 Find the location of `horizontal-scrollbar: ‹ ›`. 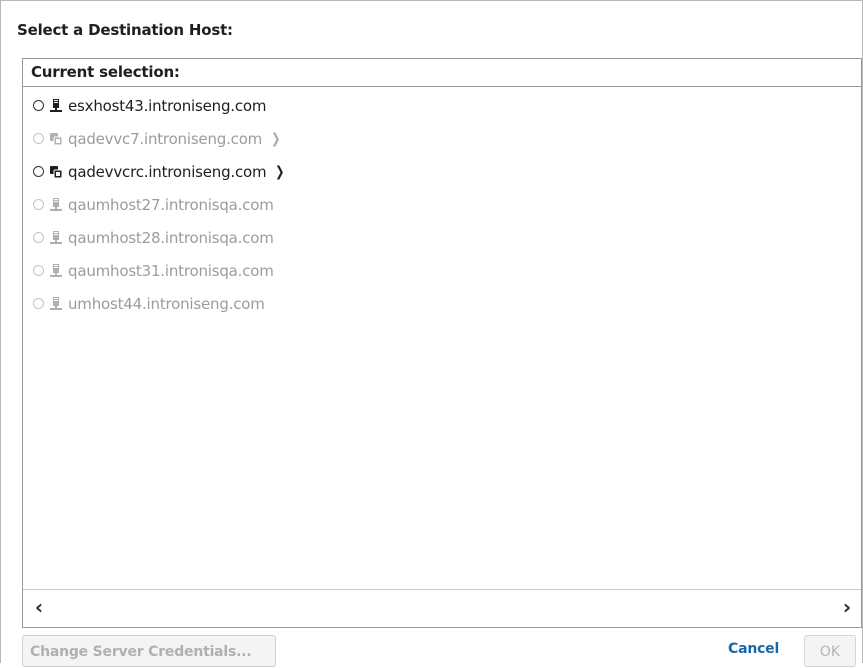

horizontal-scrollbar: ‹ › is located at coordinates (442, 608).